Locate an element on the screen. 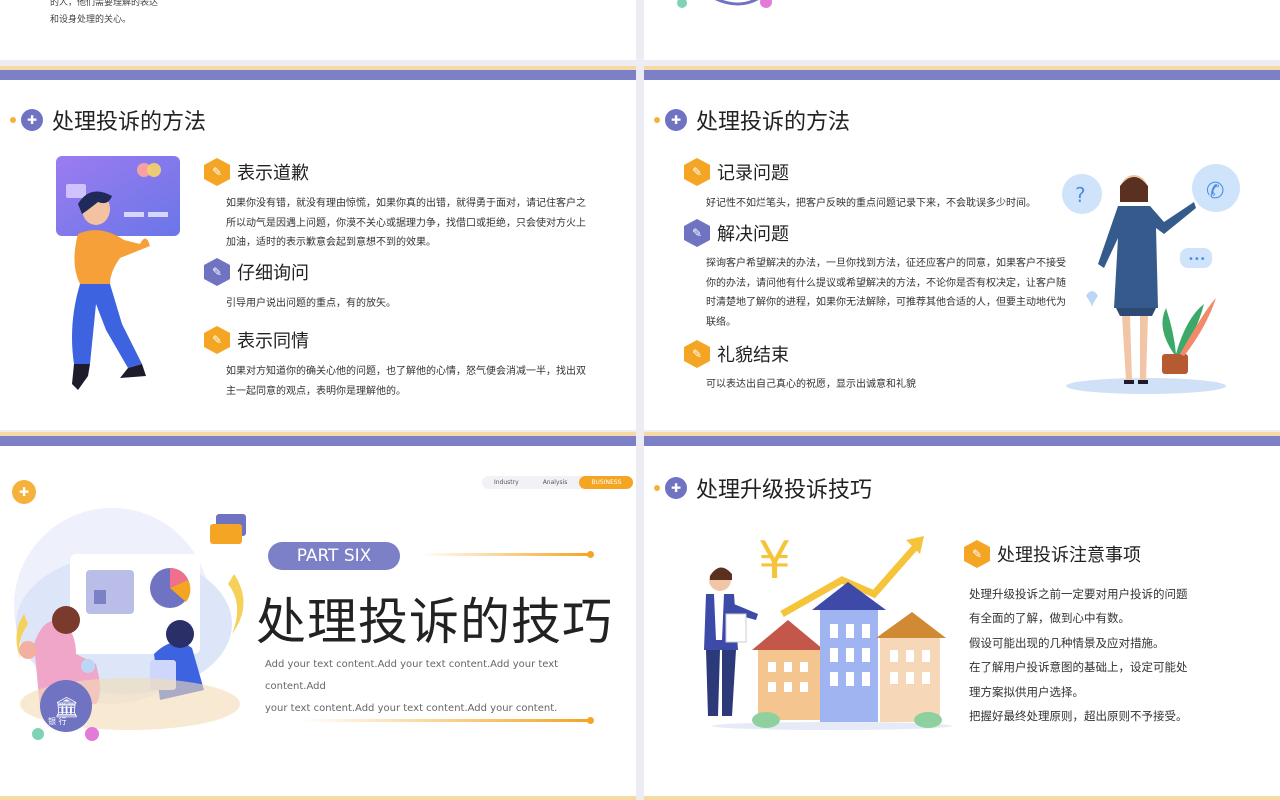 The height and width of the screenshot is (800, 1280). accent-dot-bottom is located at coordinates (590, 720).